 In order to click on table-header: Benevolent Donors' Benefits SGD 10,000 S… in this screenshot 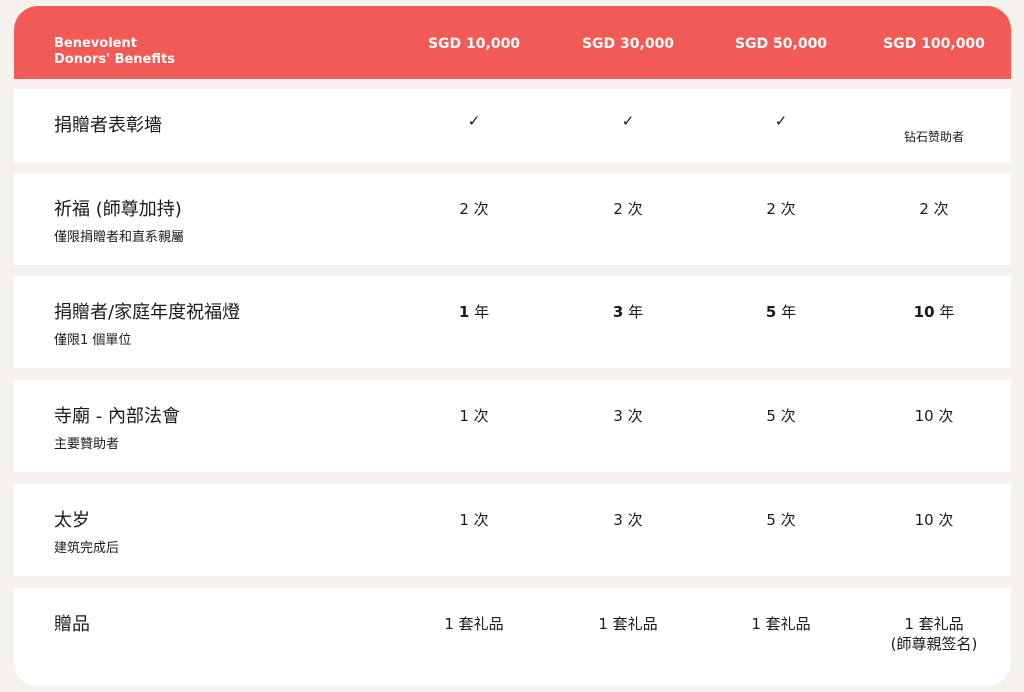, I will do `click(512, 42)`.